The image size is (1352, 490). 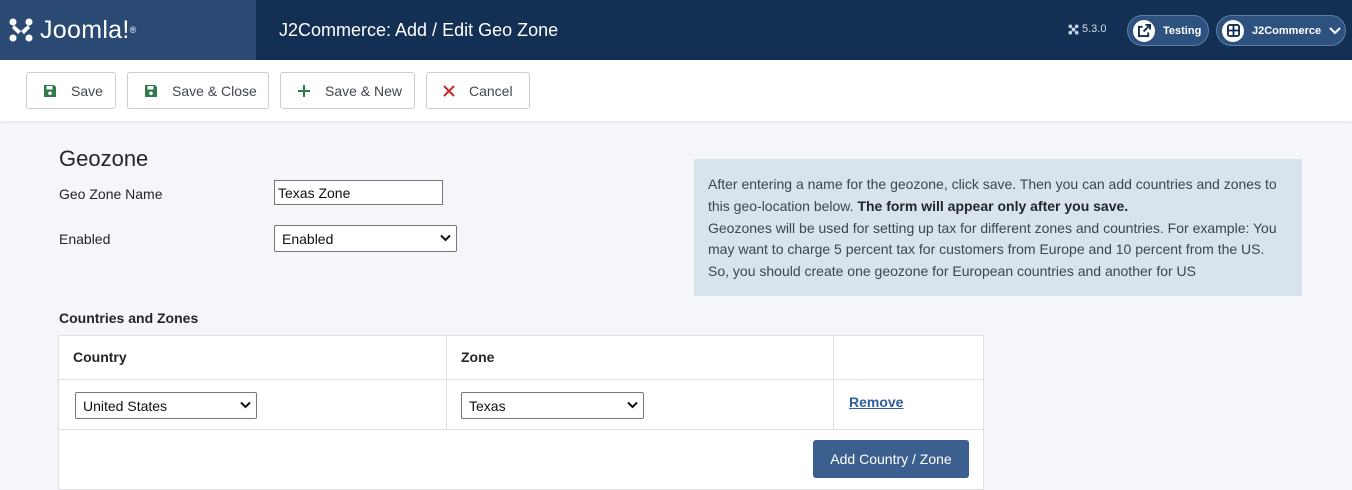 I want to click on enabled-select: Enabled, so click(x=365, y=238).